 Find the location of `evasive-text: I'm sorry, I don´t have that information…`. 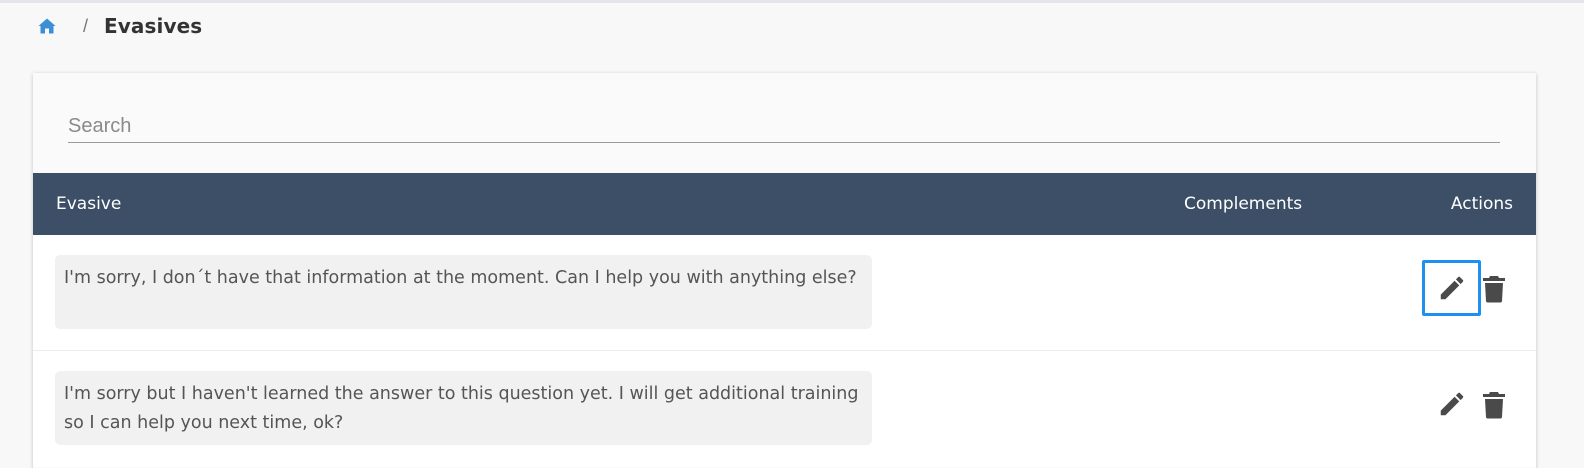

evasive-text: I'm sorry, I don´t have that information… is located at coordinates (463, 292).